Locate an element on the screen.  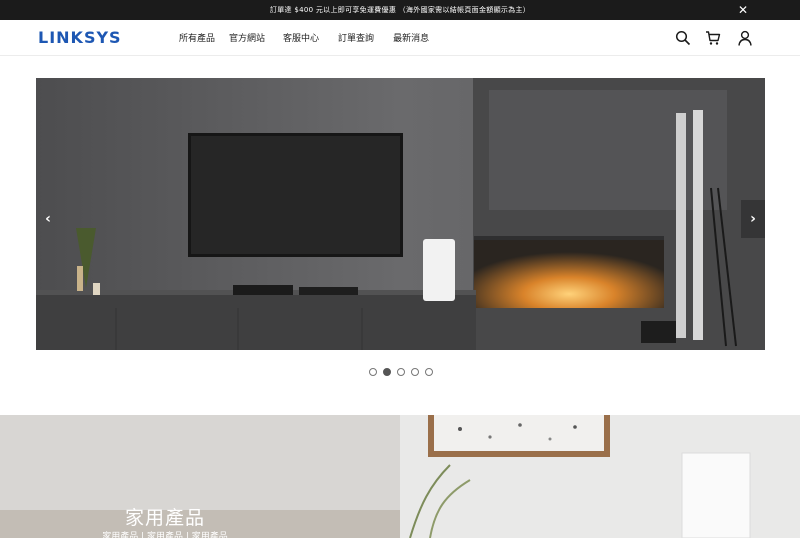
chevron-left-icon: ‹ is located at coordinates (48, 219).